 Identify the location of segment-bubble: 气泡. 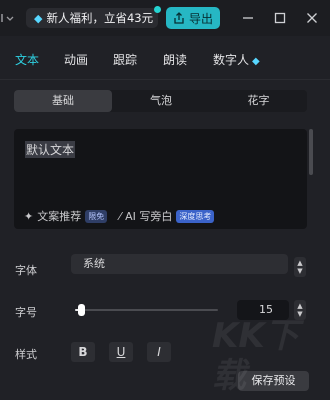
(161, 101).